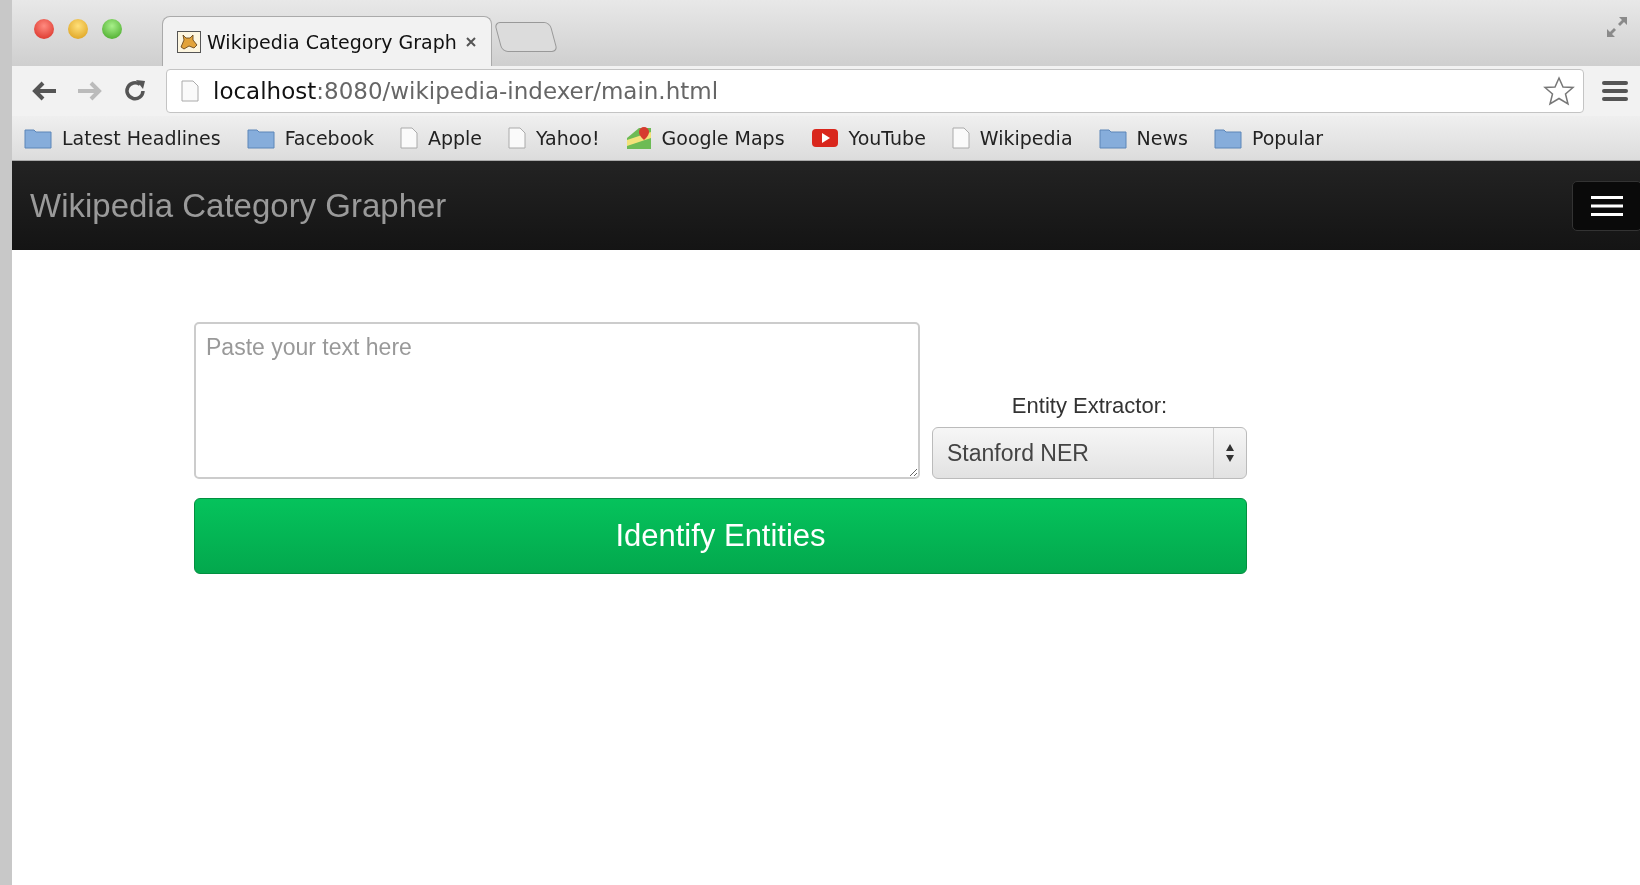 The width and height of the screenshot is (1640, 885). I want to click on extractor-dropdown: Stanford NER, so click(1089, 453).